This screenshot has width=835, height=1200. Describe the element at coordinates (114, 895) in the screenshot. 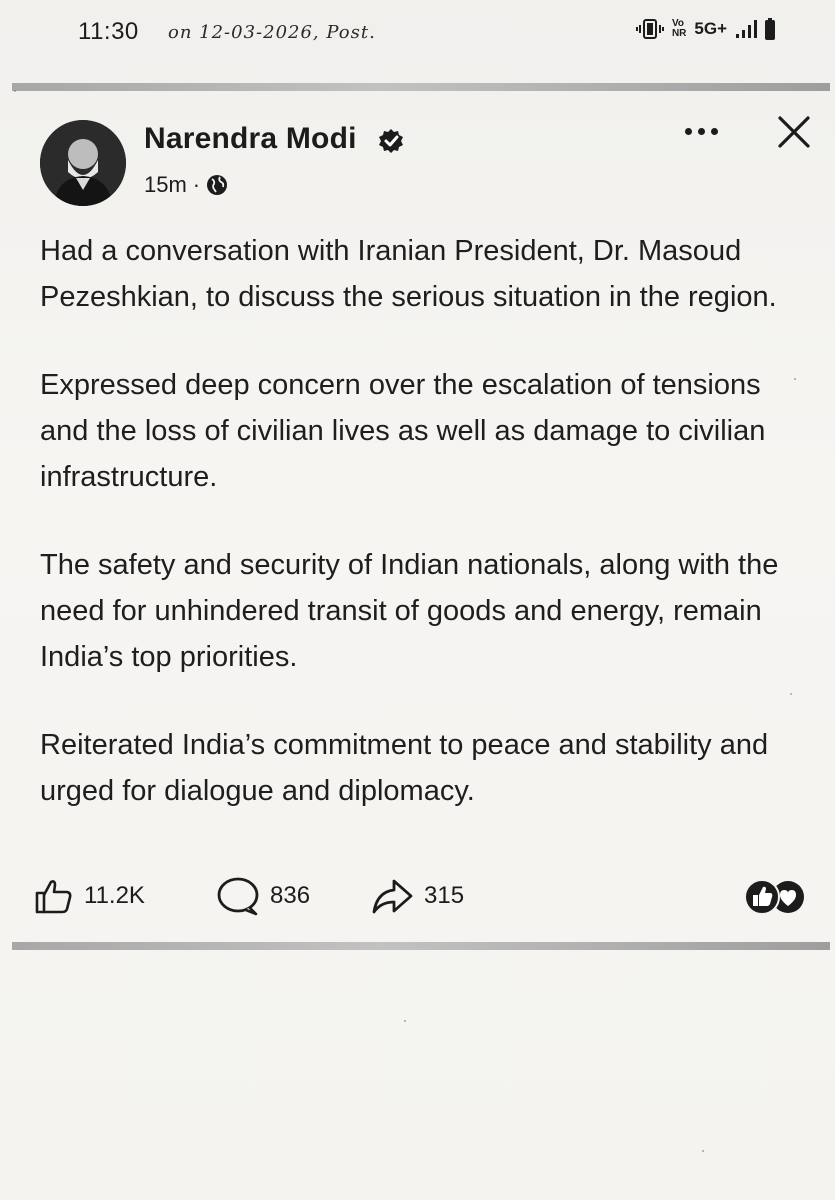

I see `like-count: 11.2K` at that location.